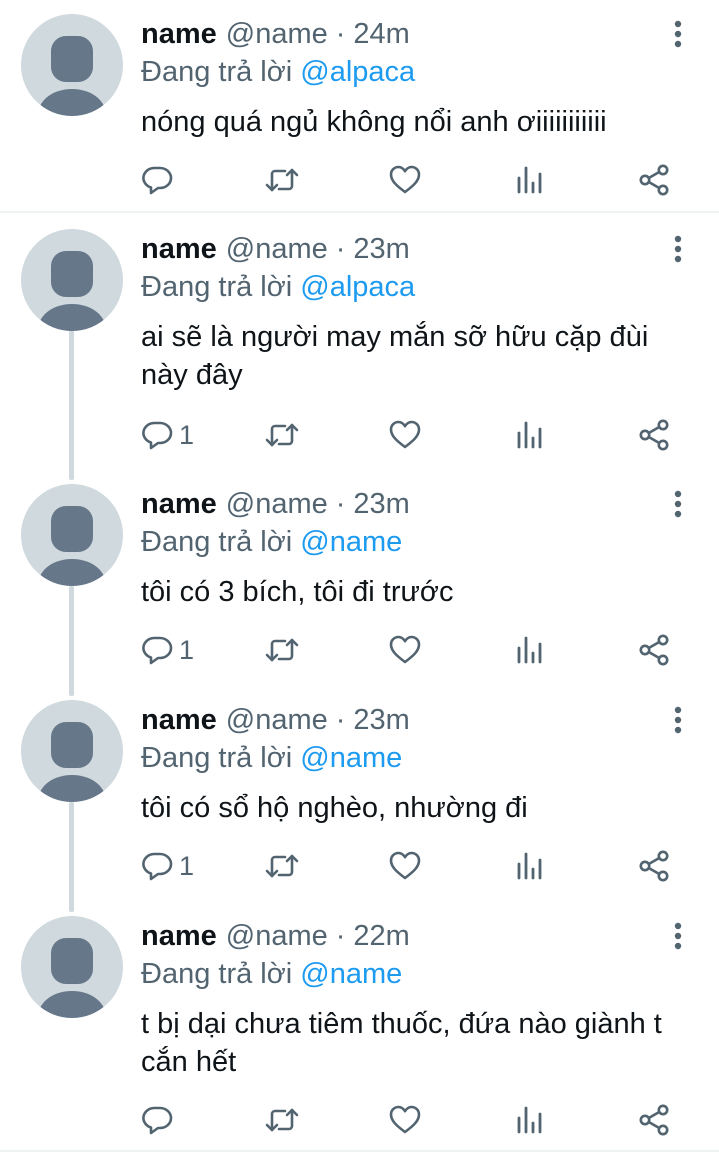 The image size is (719, 1153). I want to click on timestamp: 22m, so click(381, 936).